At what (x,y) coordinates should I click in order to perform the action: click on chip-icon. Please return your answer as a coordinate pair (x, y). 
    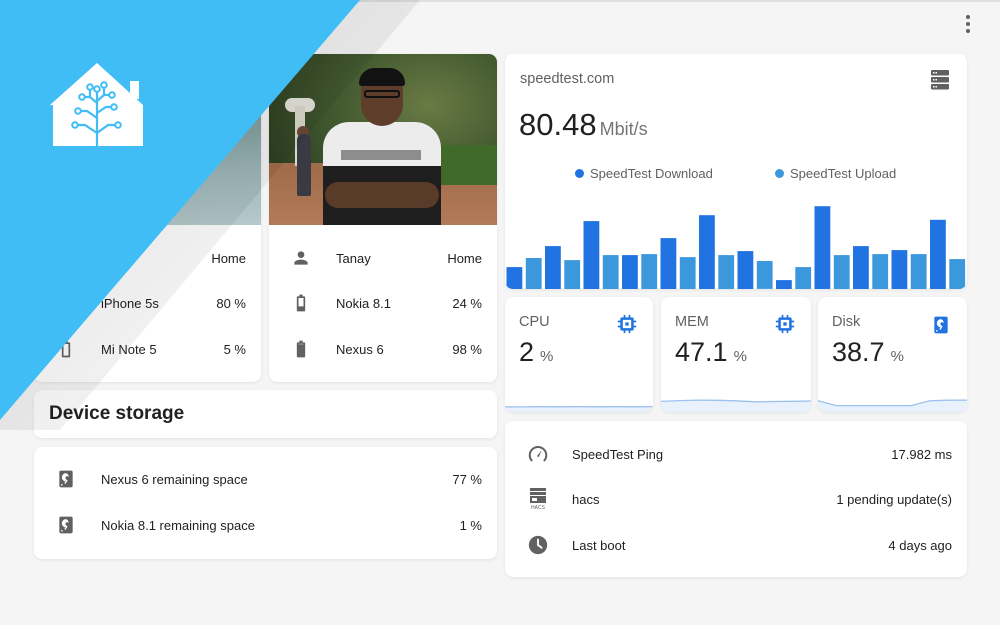
    Looking at the image, I should click on (627, 324).